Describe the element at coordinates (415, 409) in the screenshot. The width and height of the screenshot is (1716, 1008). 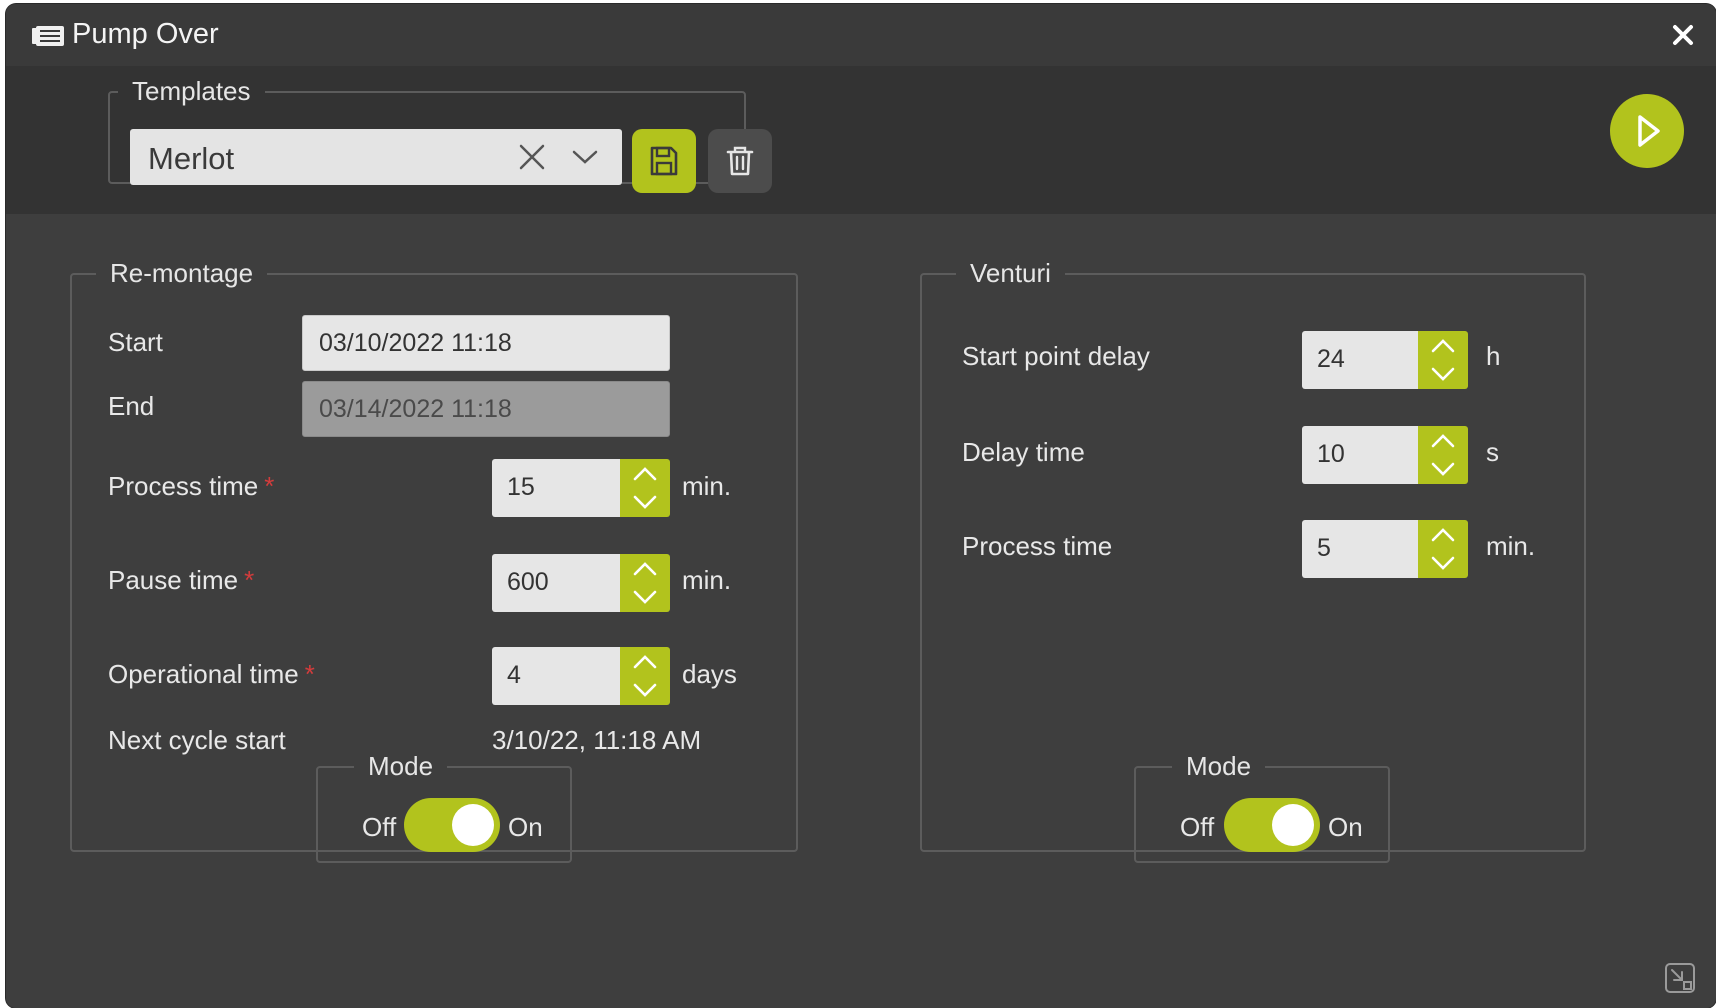
I see `end-datetime-value: 03/14/2022 11:18` at that location.